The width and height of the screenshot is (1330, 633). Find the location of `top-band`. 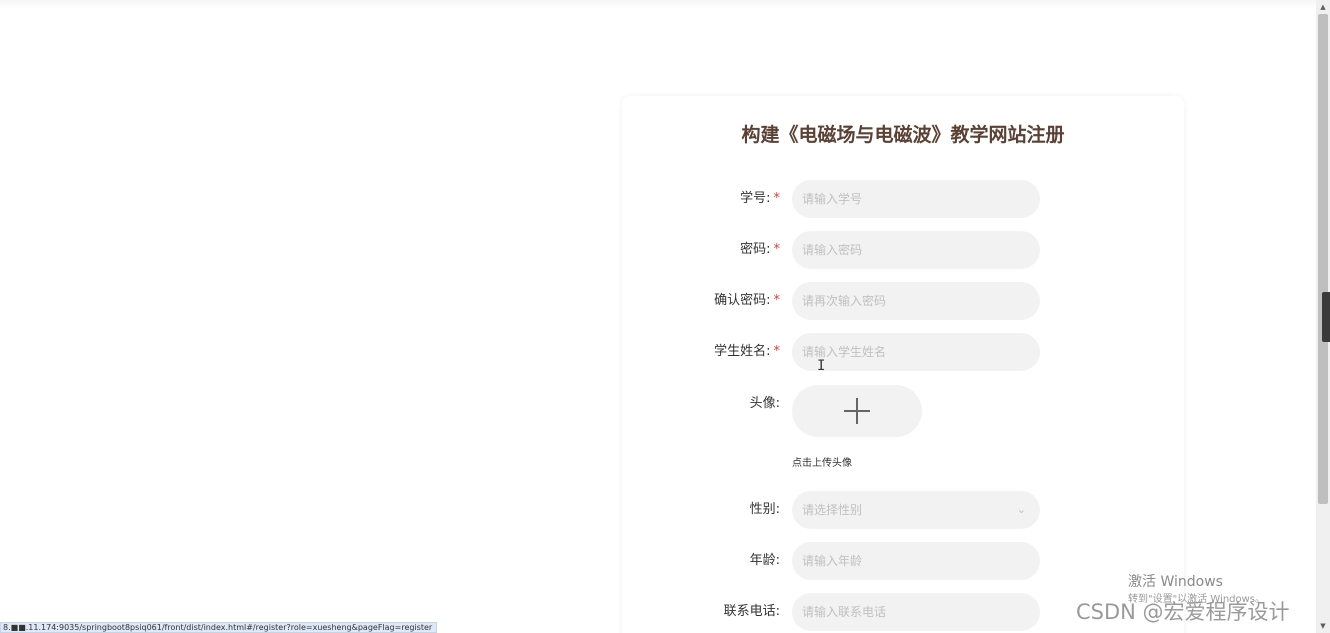

top-band is located at coordinates (658, 4).